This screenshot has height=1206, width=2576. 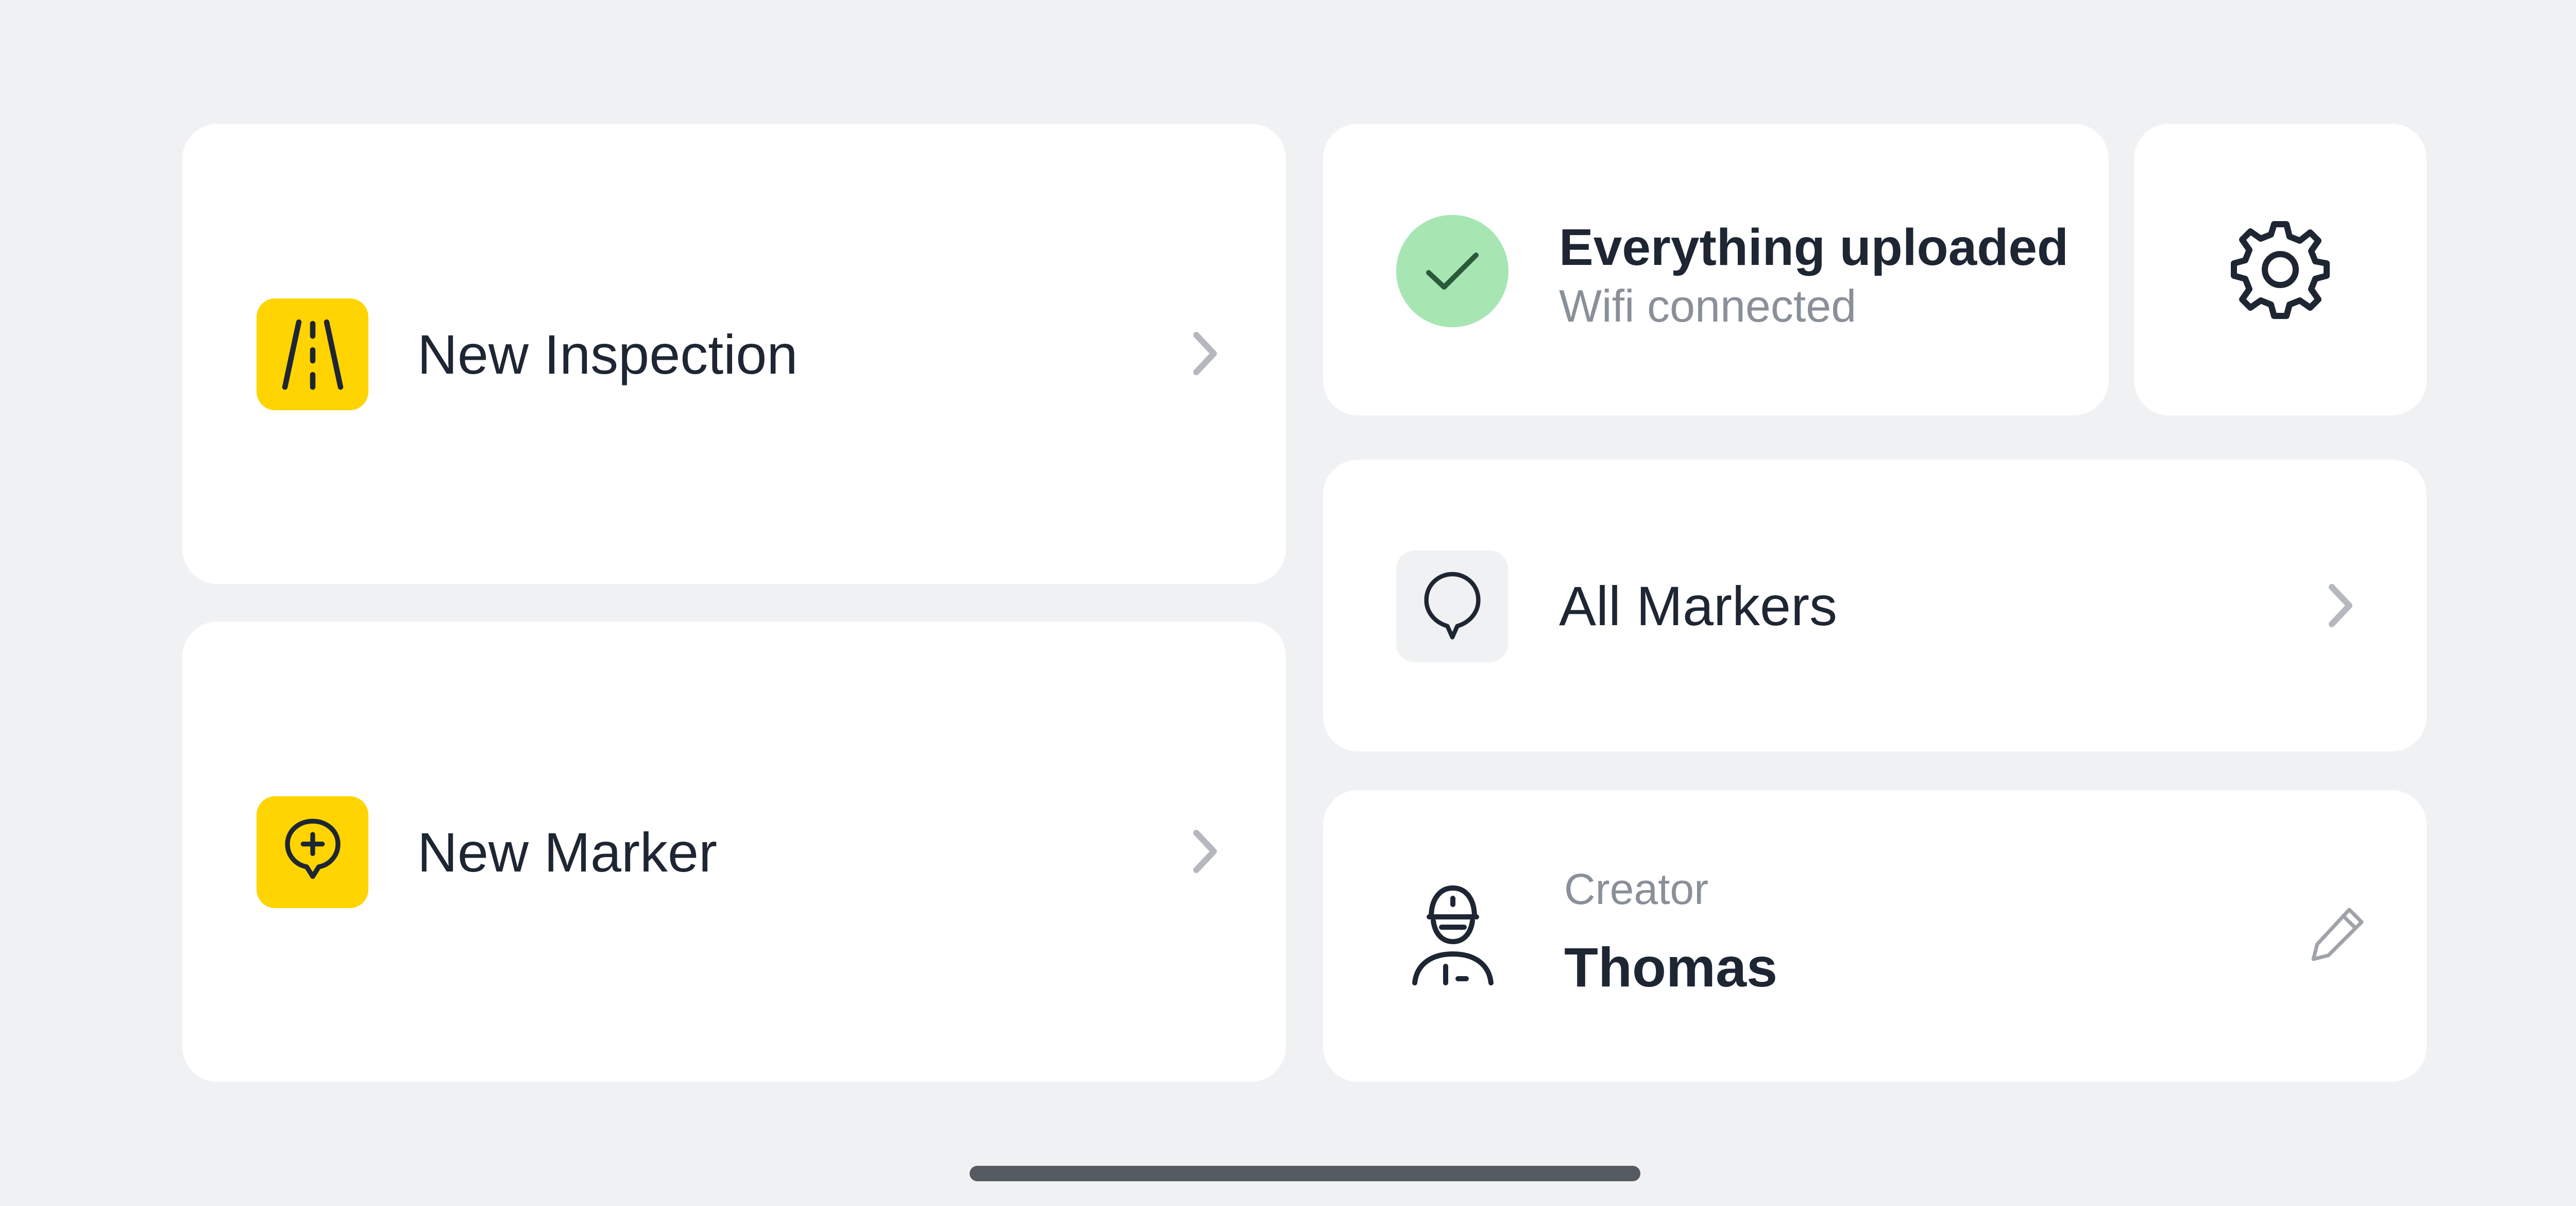 What do you see at coordinates (1671, 967) in the screenshot?
I see `creator-name: Thomas` at bounding box center [1671, 967].